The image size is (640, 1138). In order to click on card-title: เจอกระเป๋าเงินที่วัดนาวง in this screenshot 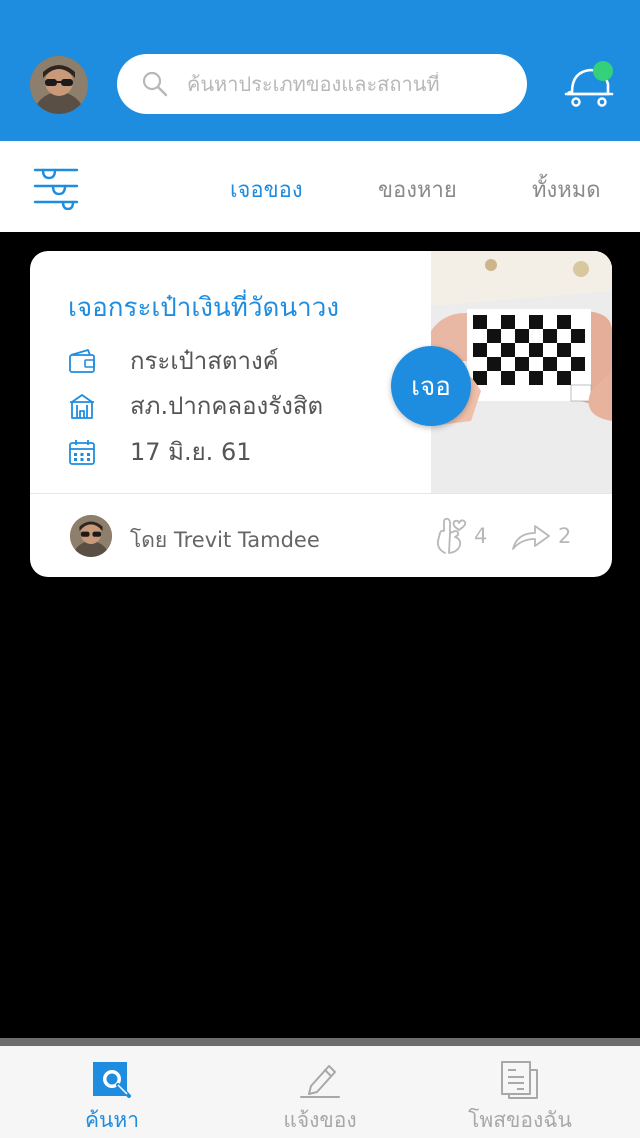, I will do `click(204, 308)`.